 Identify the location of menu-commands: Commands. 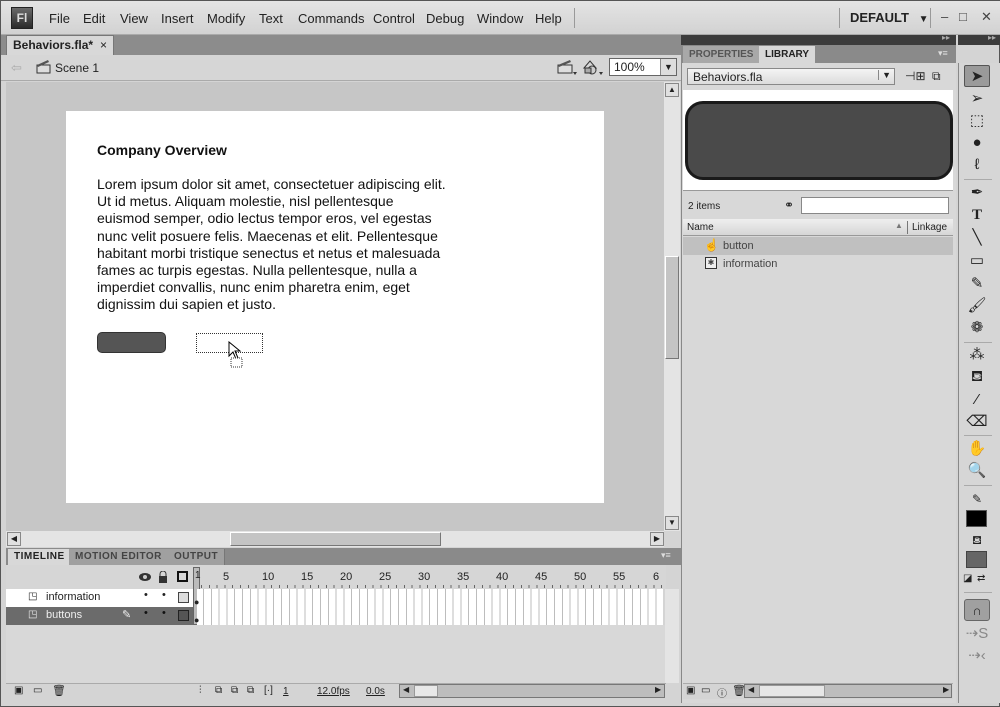
(331, 18).